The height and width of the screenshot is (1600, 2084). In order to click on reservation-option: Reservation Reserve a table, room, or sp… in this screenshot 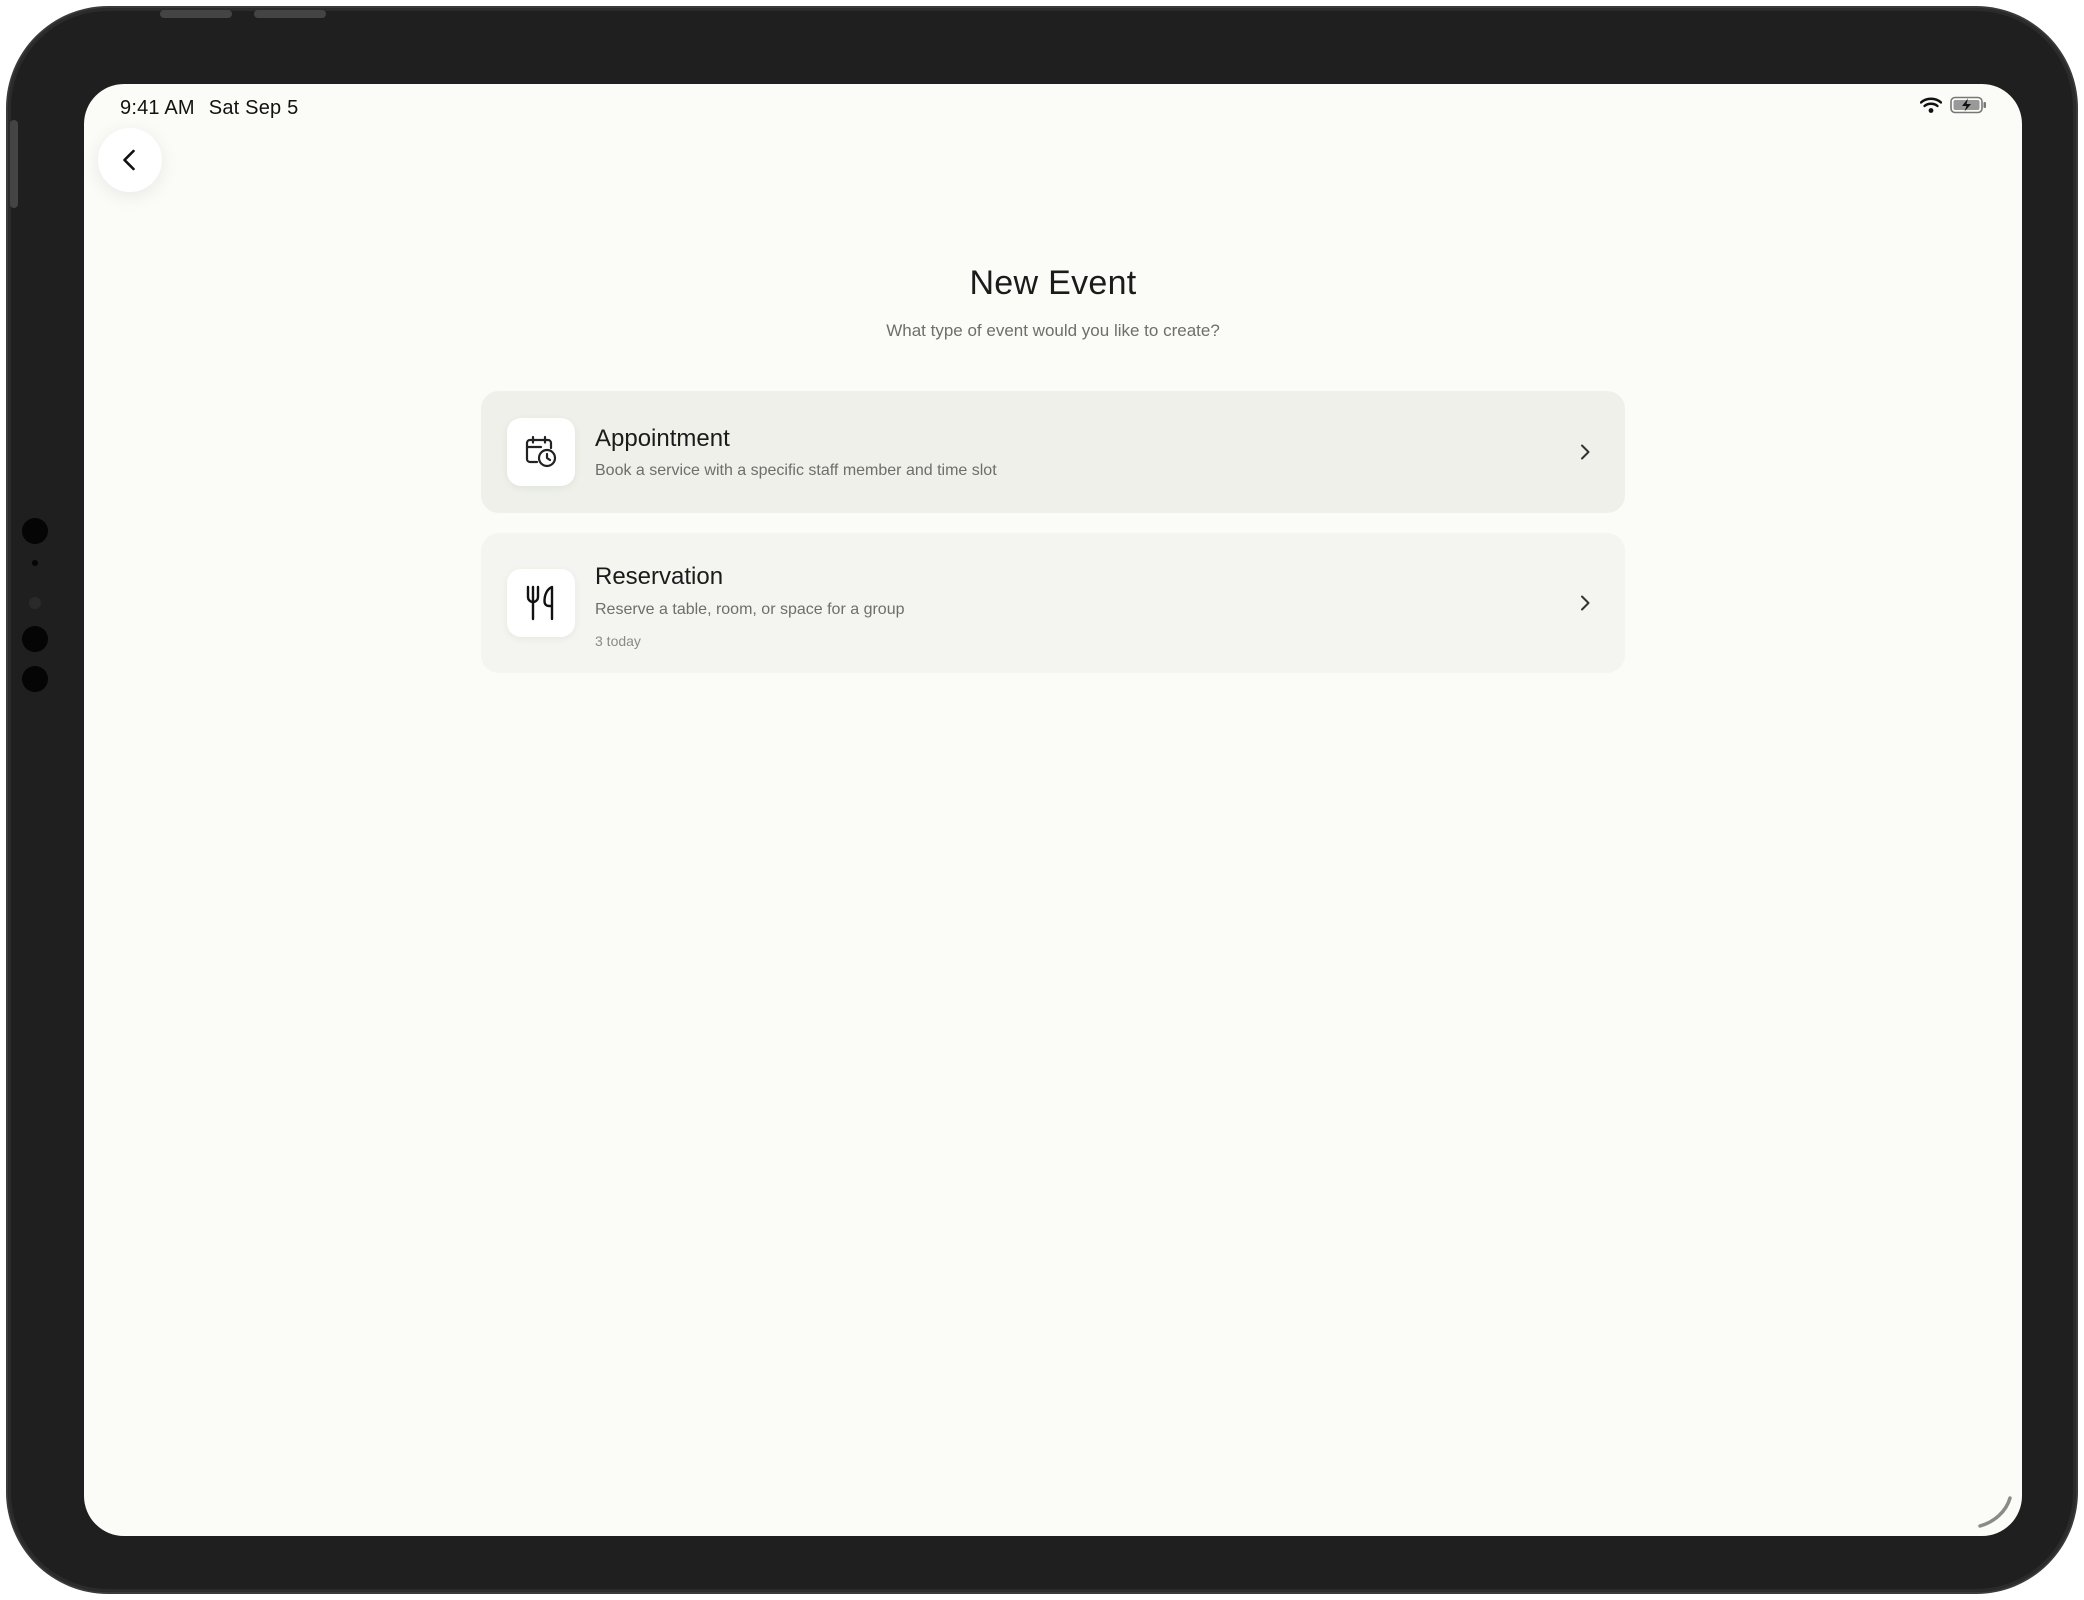, I will do `click(1053, 603)`.